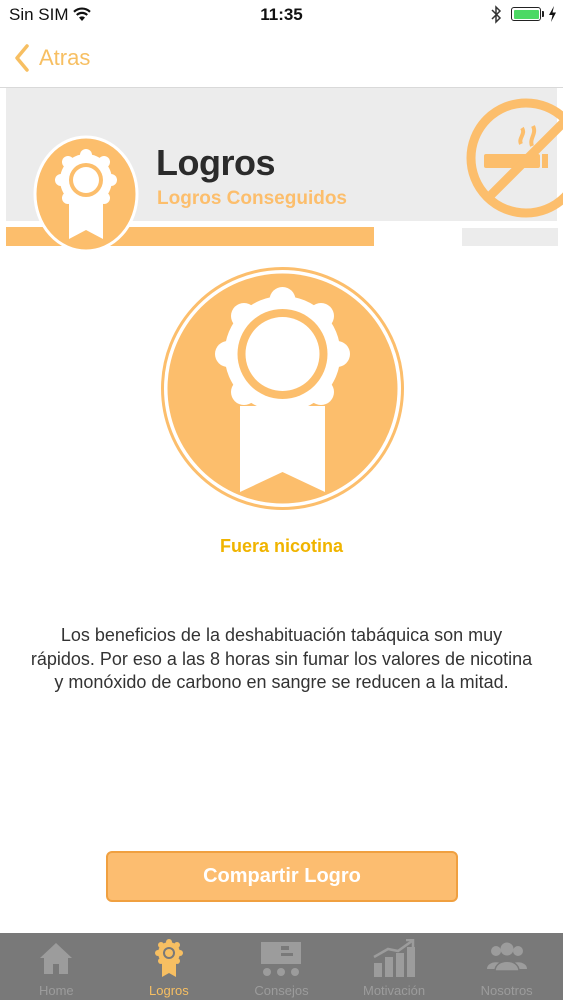 This screenshot has height=1000, width=563. I want to click on award-icon, so click(168, 958).